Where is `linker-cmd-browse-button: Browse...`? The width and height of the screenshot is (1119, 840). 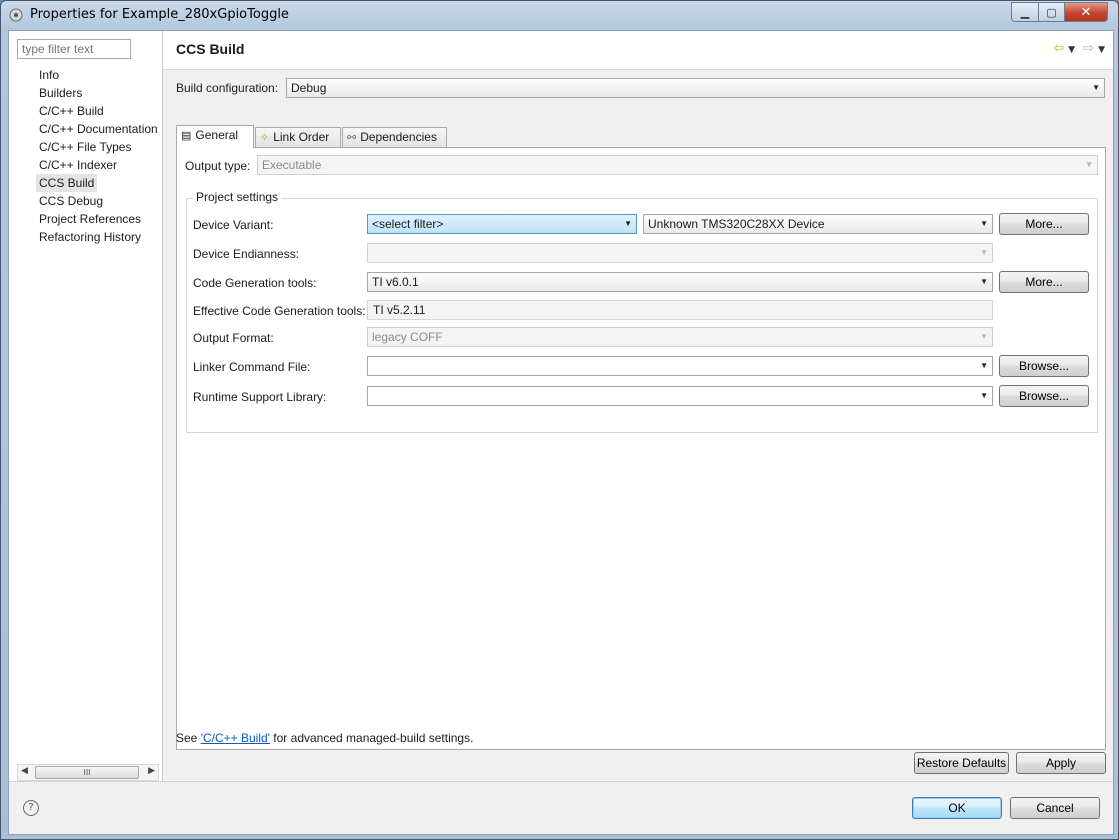
linker-cmd-browse-button: Browse... is located at coordinates (1044, 366).